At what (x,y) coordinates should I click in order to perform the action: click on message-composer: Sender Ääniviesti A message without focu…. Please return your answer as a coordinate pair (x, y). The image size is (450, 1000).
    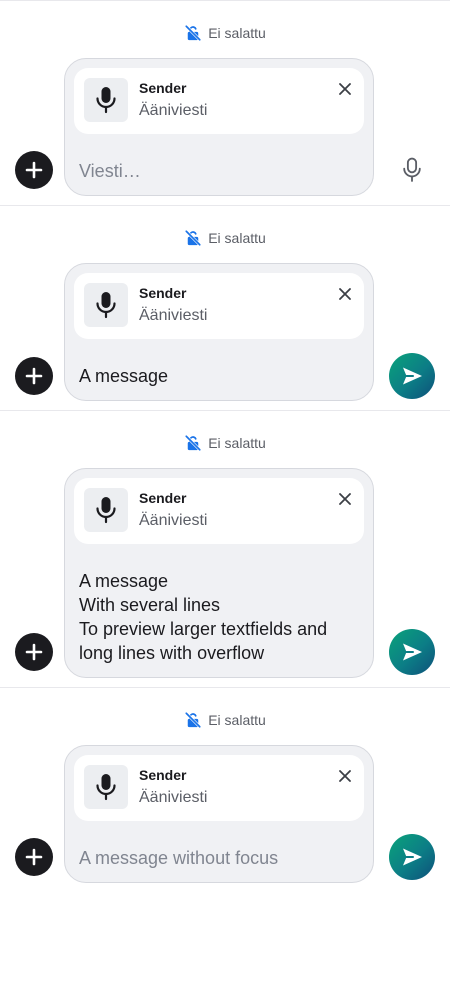
    Looking at the image, I should click on (219, 814).